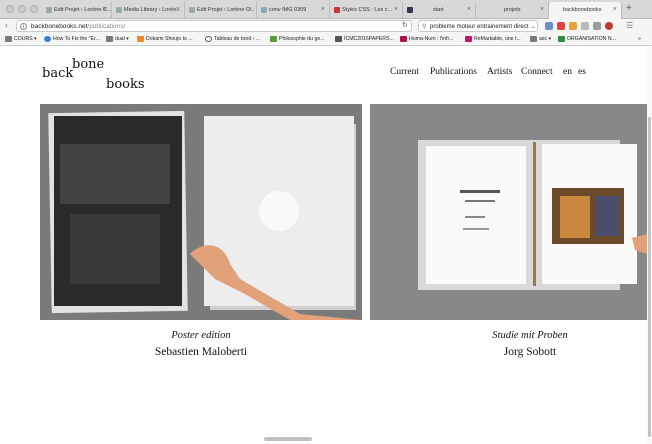  What do you see at coordinates (6, 25) in the screenshot?
I see `back-icon: ‹` at bounding box center [6, 25].